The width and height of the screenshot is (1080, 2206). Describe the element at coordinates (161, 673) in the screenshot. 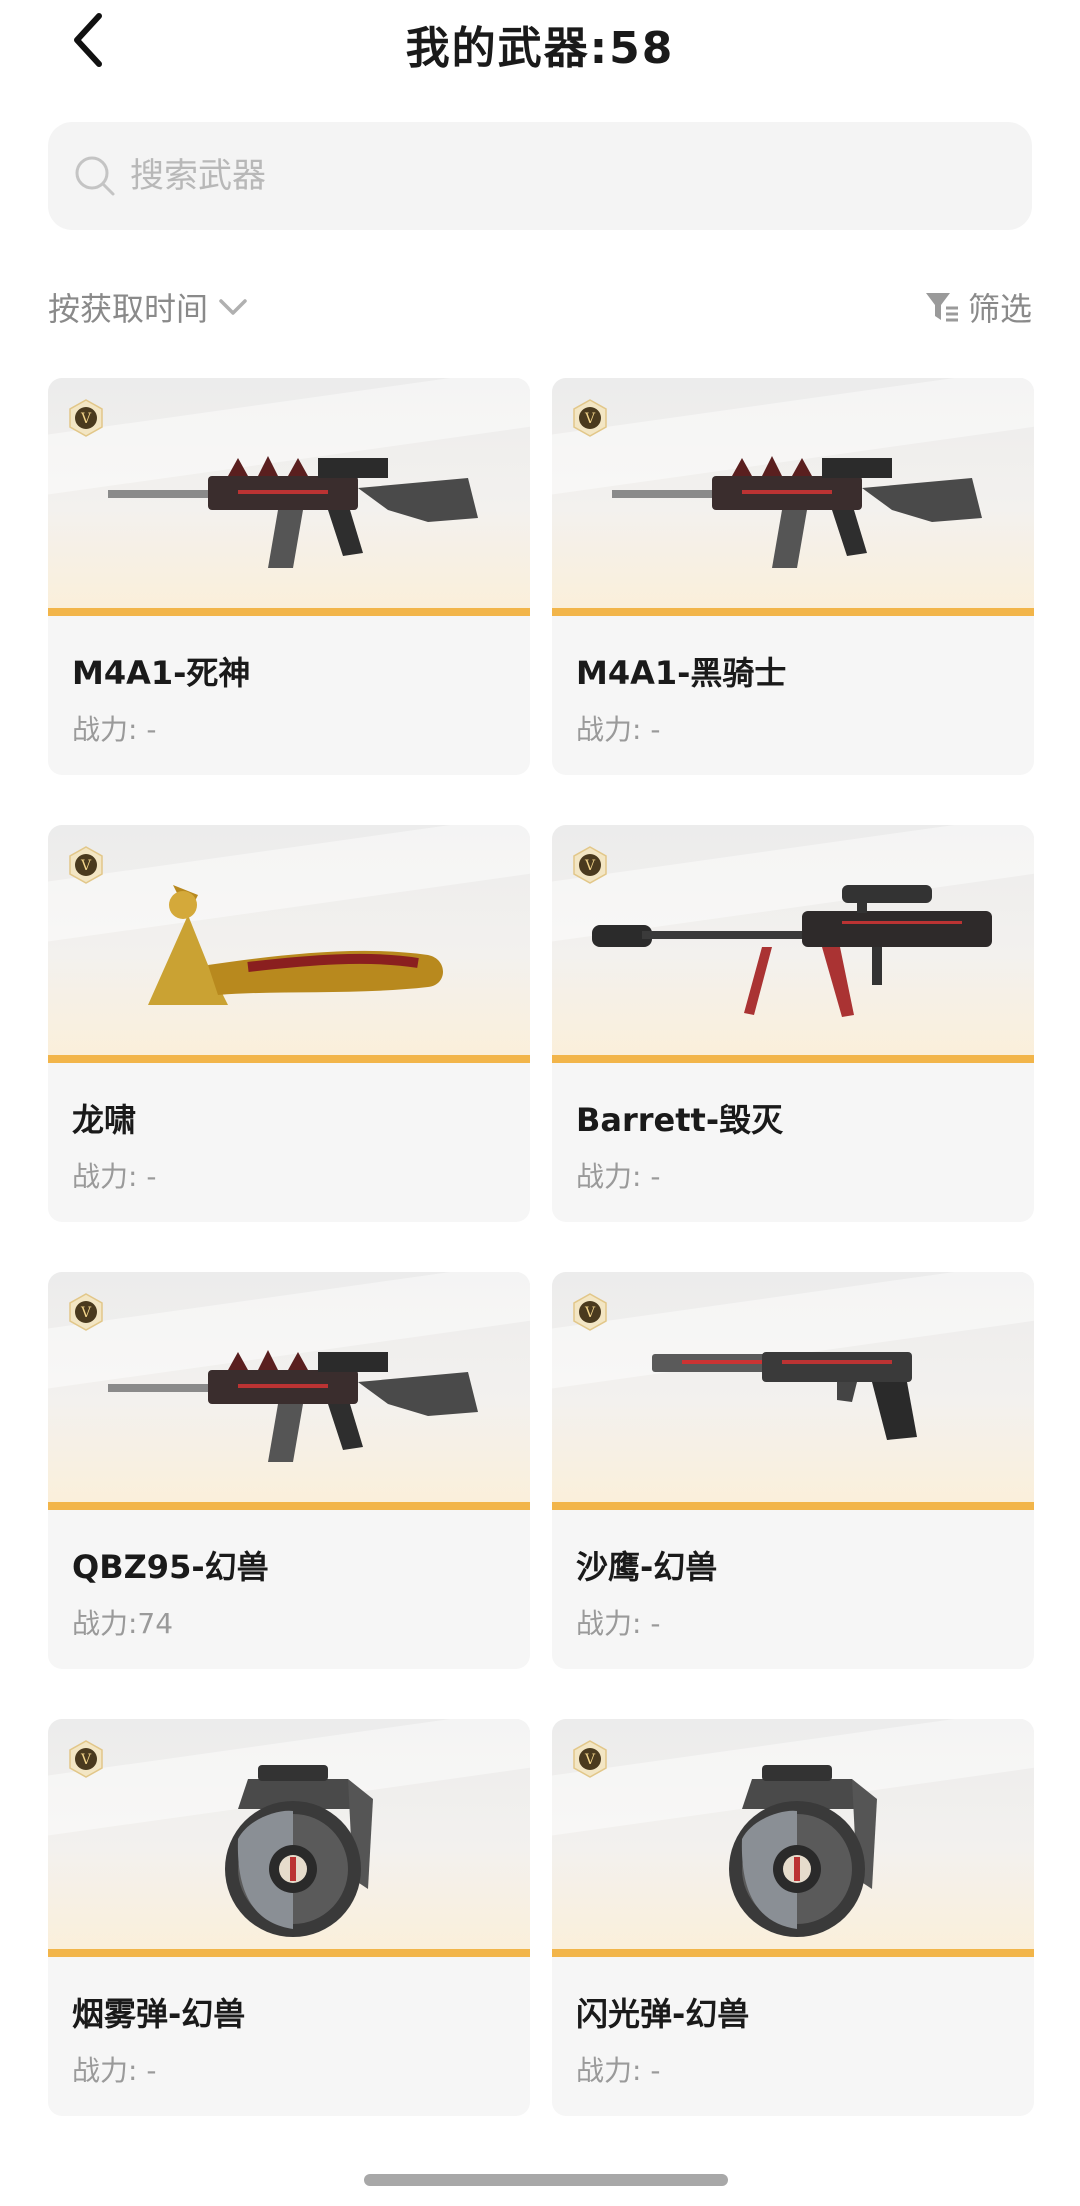

I see `weapon-name: M4A1-死神` at that location.